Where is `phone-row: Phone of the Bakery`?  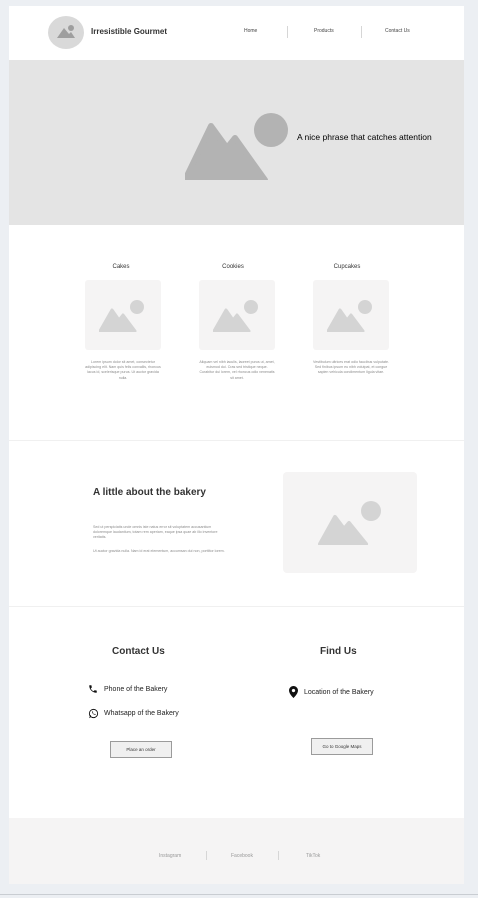
phone-row: Phone of the Bakery is located at coordinates (127, 689).